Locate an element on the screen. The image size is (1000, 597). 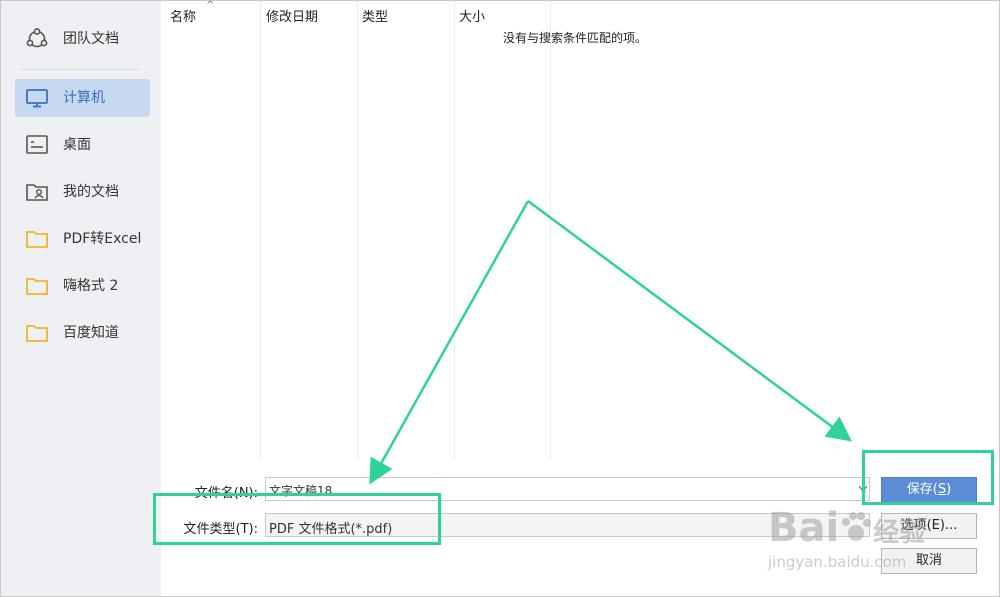
computer-icon is located at coordinates (37, 98).